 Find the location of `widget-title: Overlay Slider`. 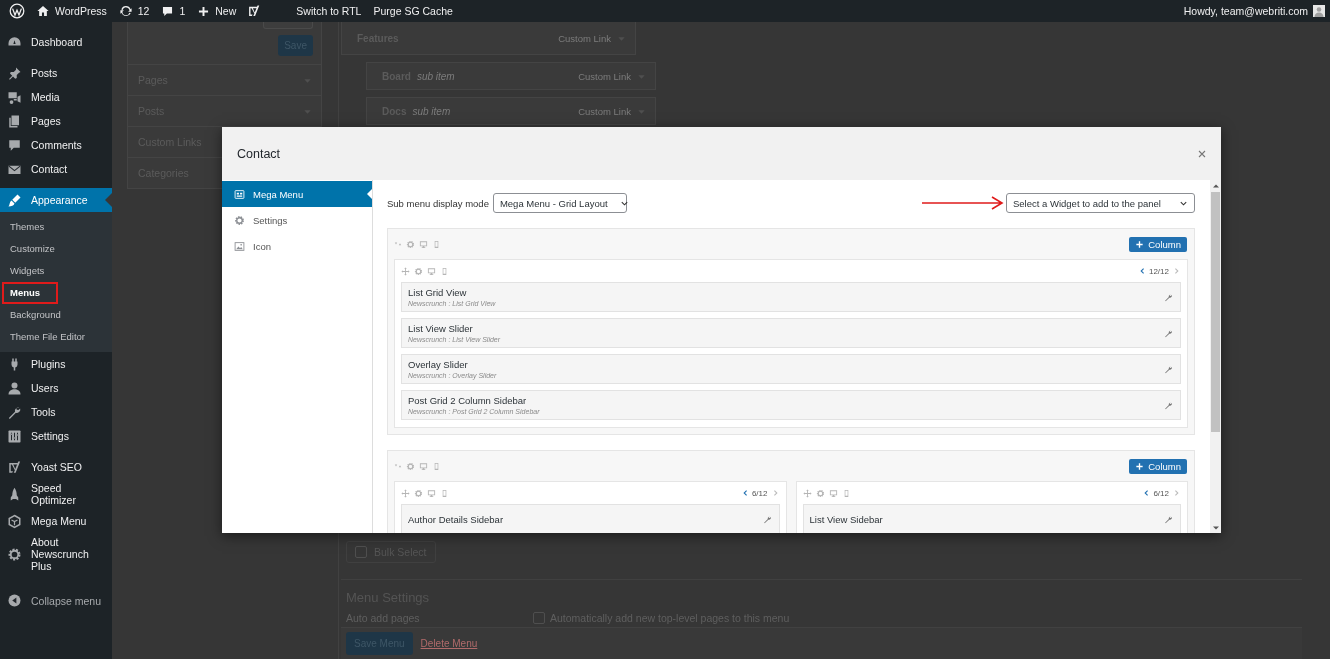

widget-title: Overlay Slider is located at coordinates (438, 364).